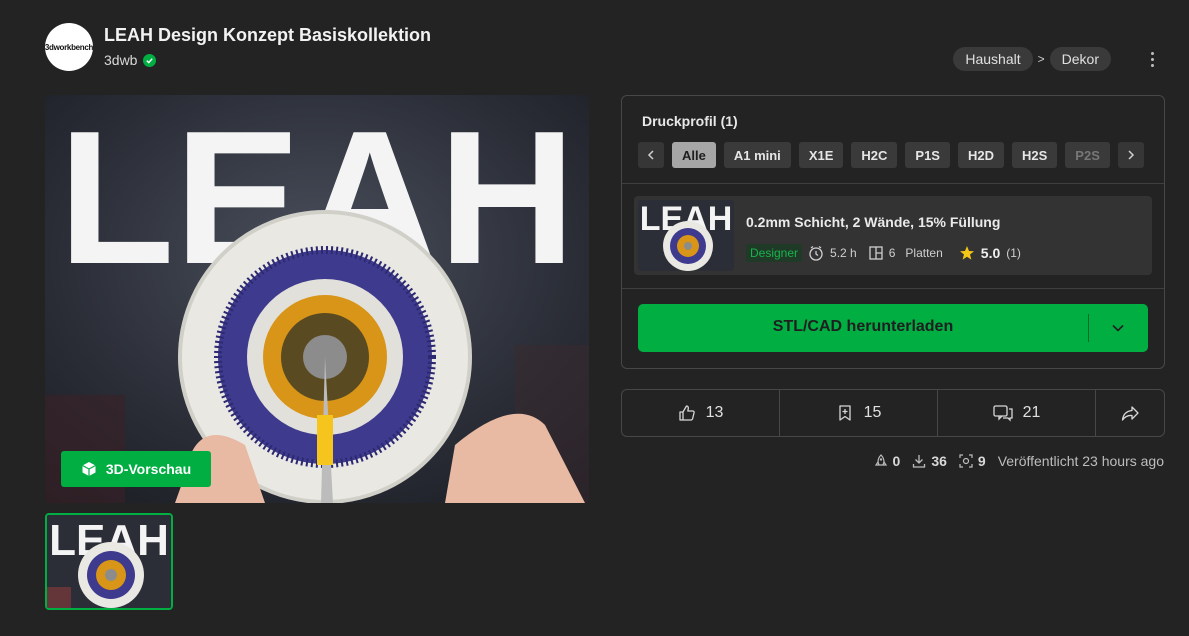  I want to click on rocket-icon, so click(880, 460).